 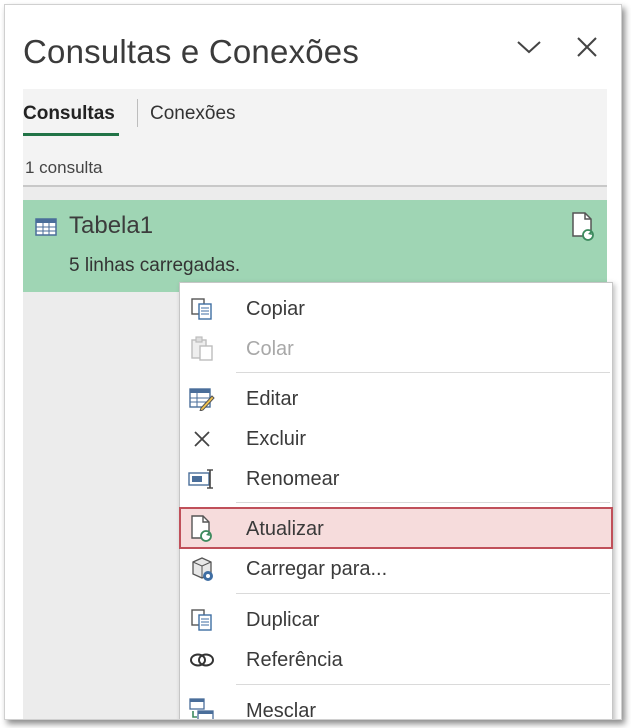 I want to click on query-status: 5 linhas carregadas., so click(x=155, y=265).